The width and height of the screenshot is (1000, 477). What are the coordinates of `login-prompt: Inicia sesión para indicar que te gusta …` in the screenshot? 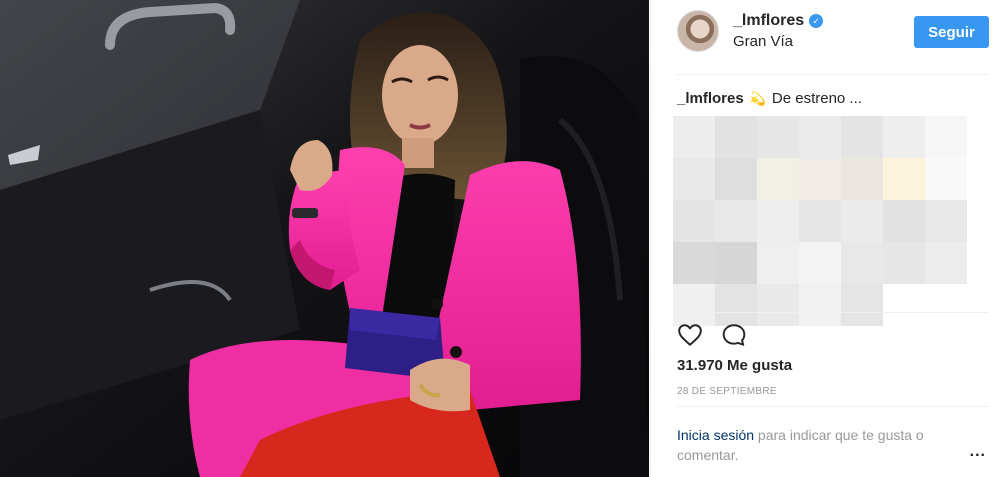 It's located at (822, 445).